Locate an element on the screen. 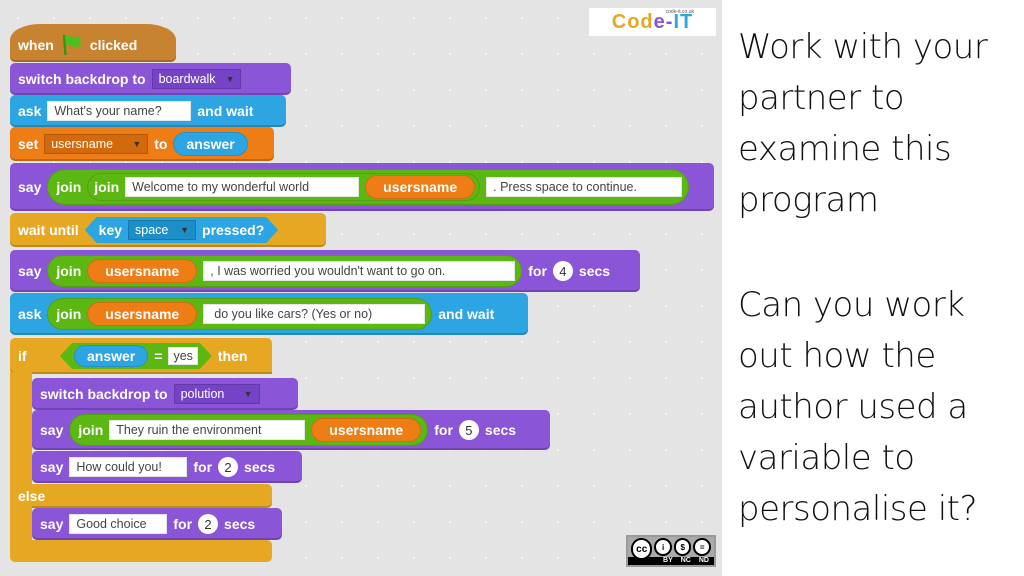 This screenshot has width=1024, height=576. ruin-text-input: They ruin the environment is located at coordinates (207, 430).